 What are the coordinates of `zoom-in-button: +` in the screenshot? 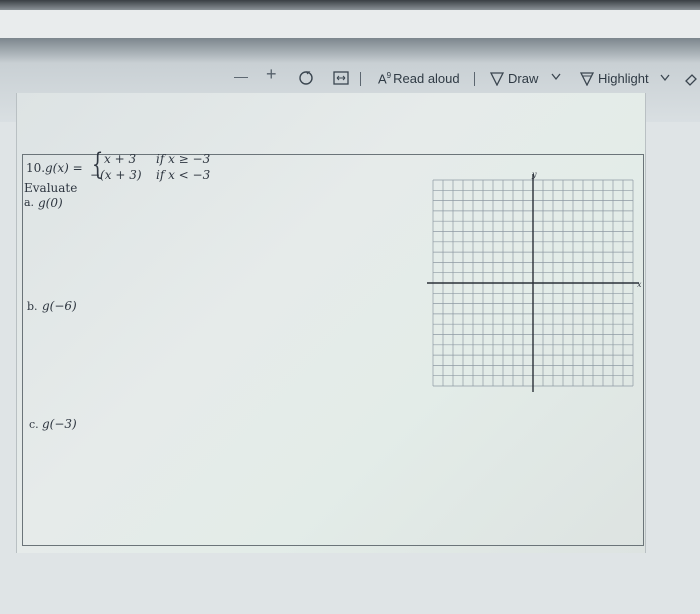 It's located at (271, 74).